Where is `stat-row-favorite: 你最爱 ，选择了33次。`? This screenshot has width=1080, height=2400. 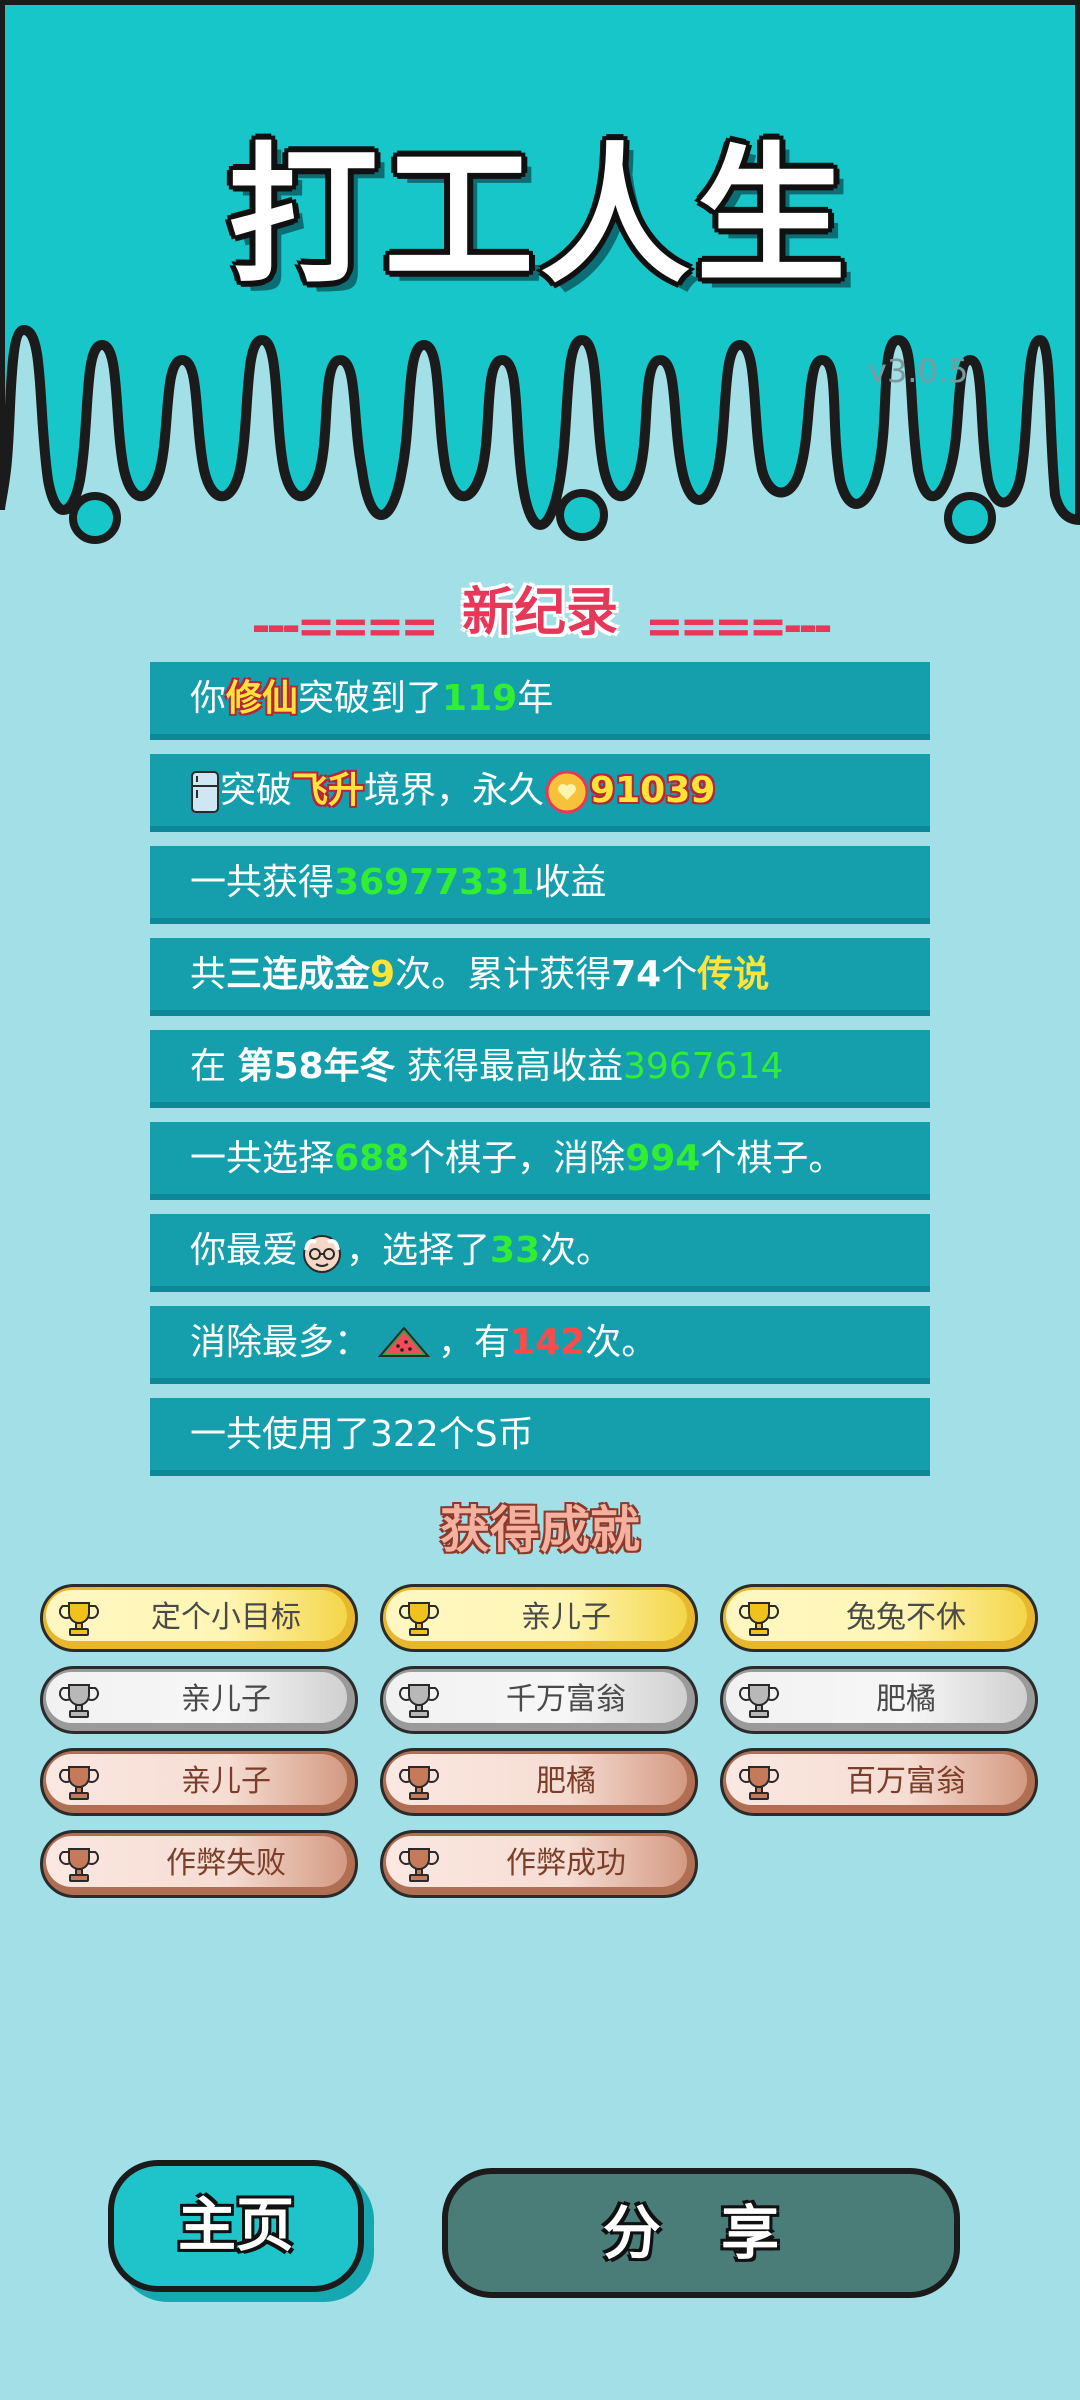
stat-row-favorite: 你最爱 ，选择了33次。 is located at coordinates (540, 1253).